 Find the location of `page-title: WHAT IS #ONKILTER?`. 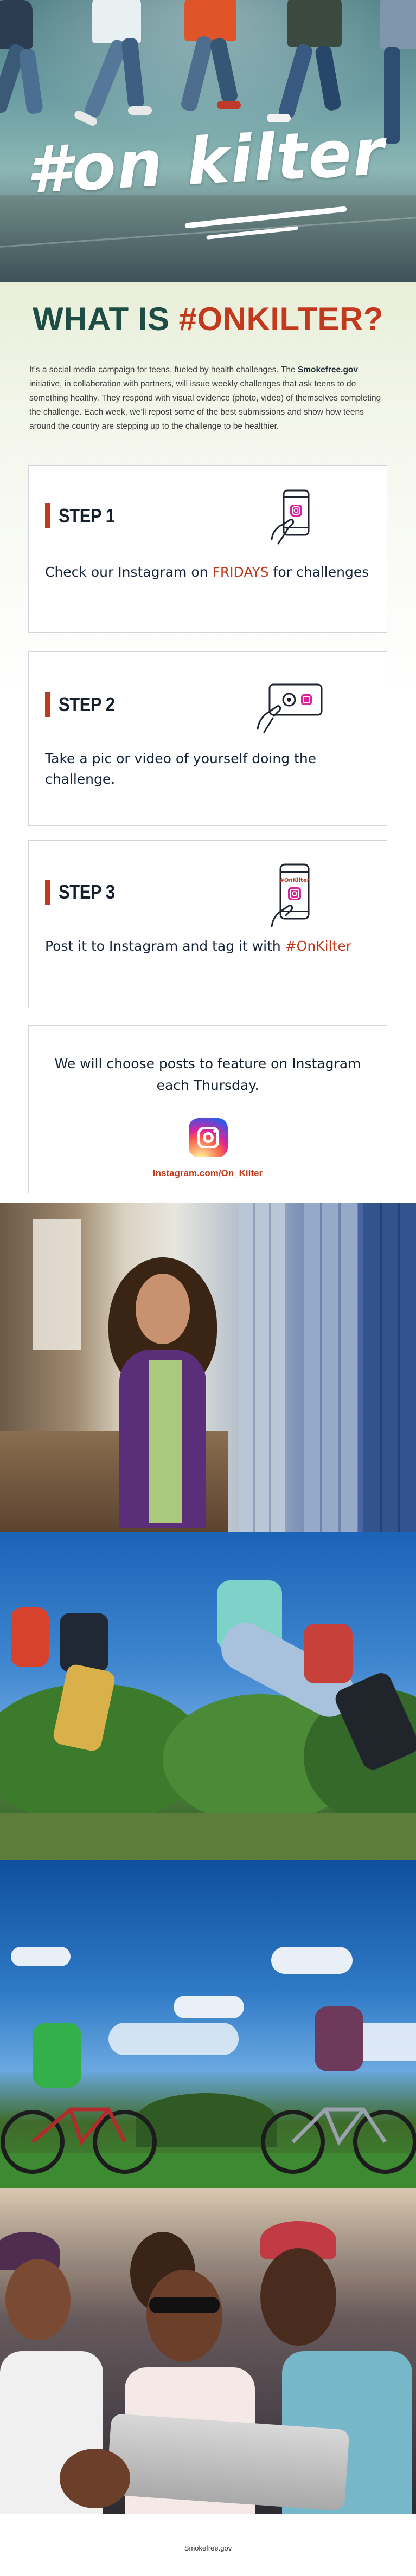

page-title: WHAT IS #ONKILTER? is located at coordinates (208, 319).